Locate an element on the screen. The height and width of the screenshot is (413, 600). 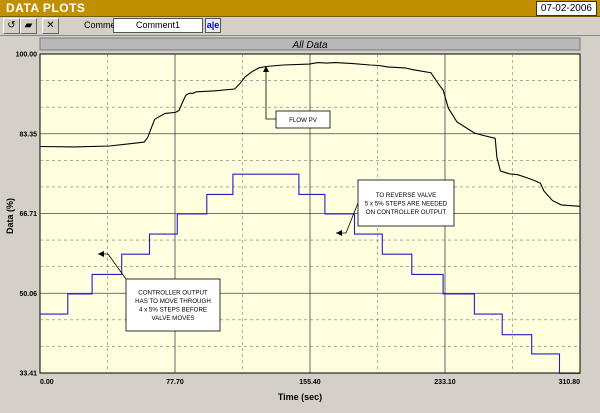
cross-icon: ✕ is located at coordinates (50, 25).